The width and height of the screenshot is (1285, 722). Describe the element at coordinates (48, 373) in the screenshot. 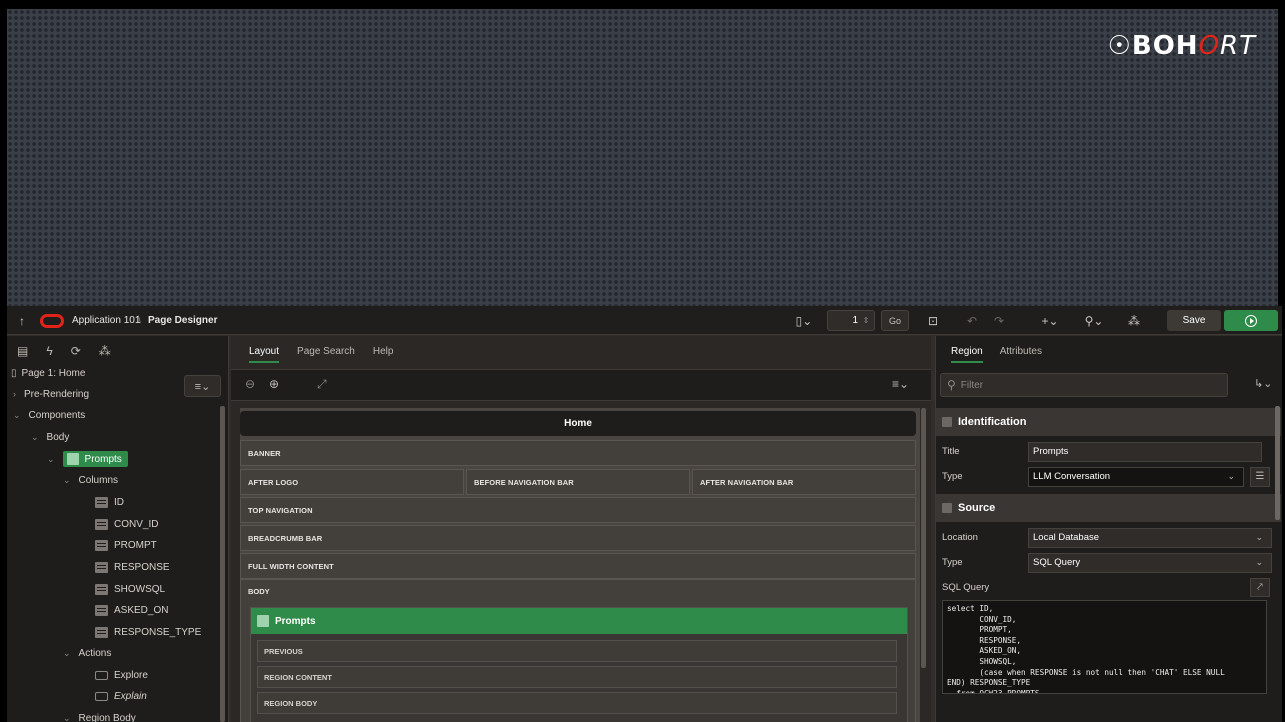

I see `tree-page-node: ▯ Page 1: Home` at that location.